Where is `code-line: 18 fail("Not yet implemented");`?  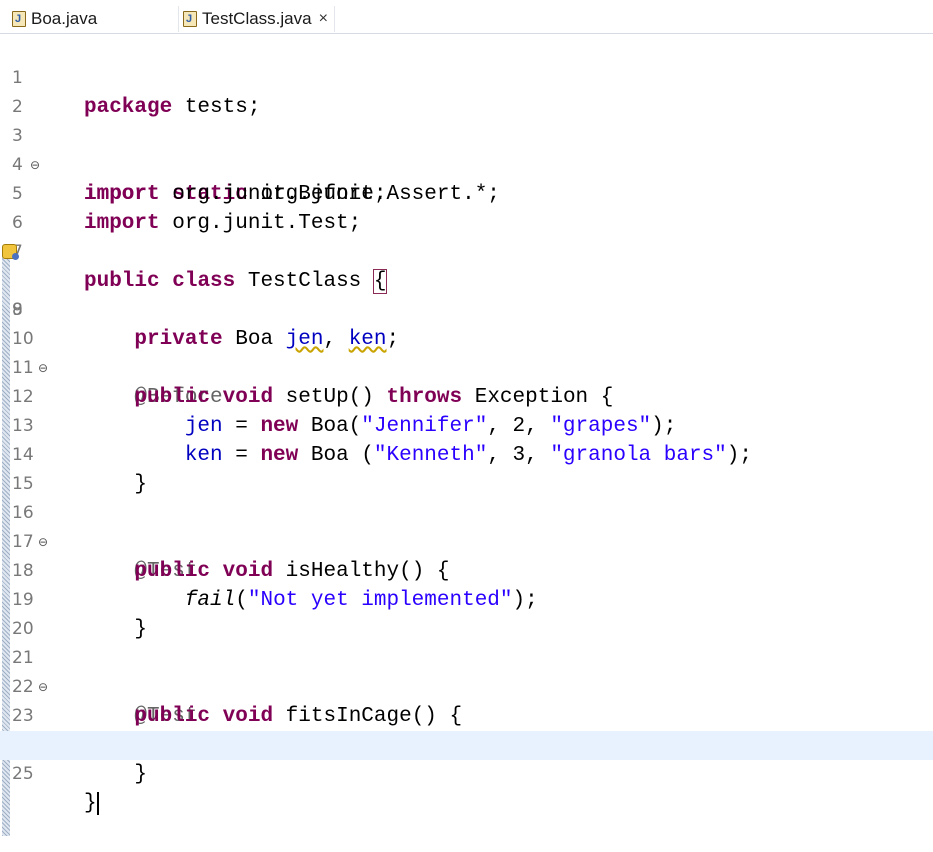 code-line: 18 fail("Not yet implemented"); is located at coordinates (466, 570).